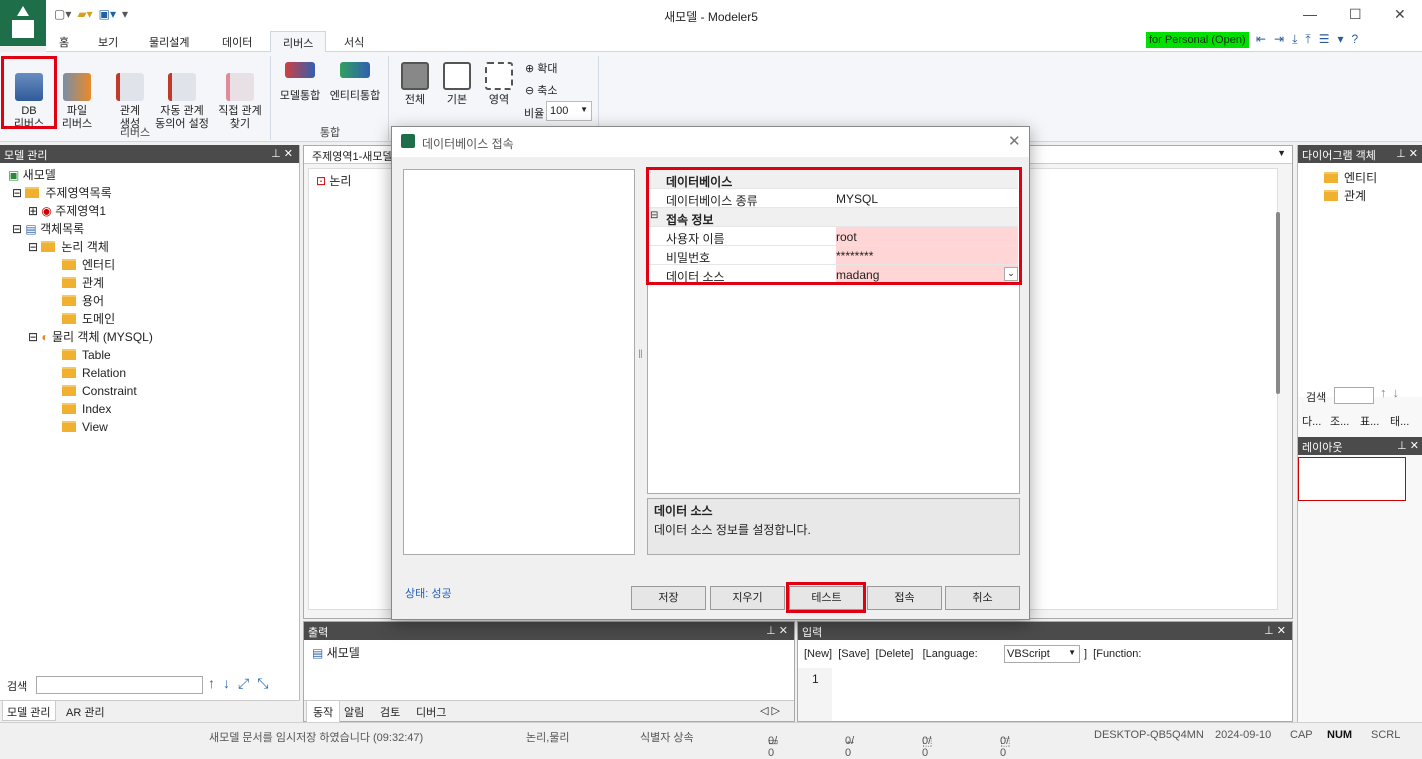  What do you see at coordinates (80, 391) in the screenshot?
I see `tree-item: Constraint` at bounding box center [80, 391].